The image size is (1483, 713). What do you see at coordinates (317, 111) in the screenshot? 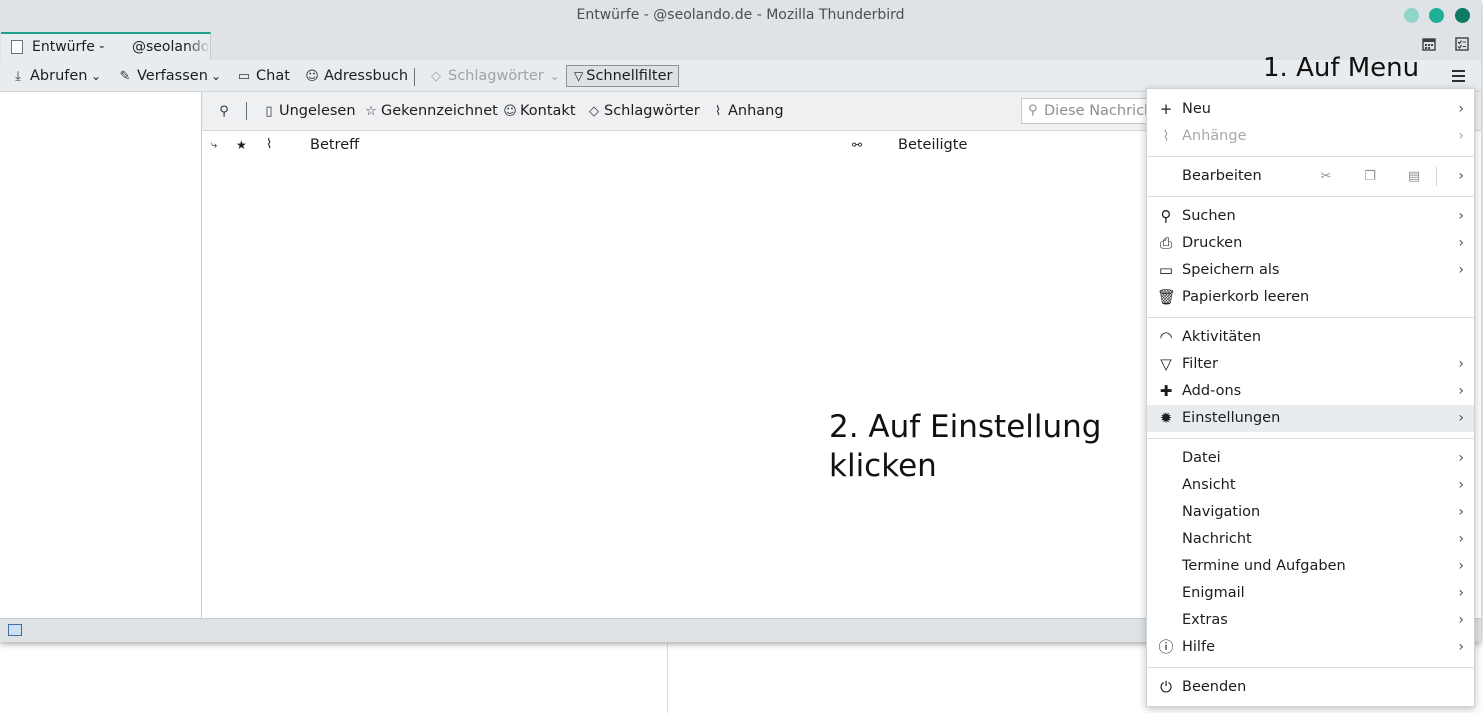
I see `filter-unread-label: Ungelesen` at bounding box center [317, 111].